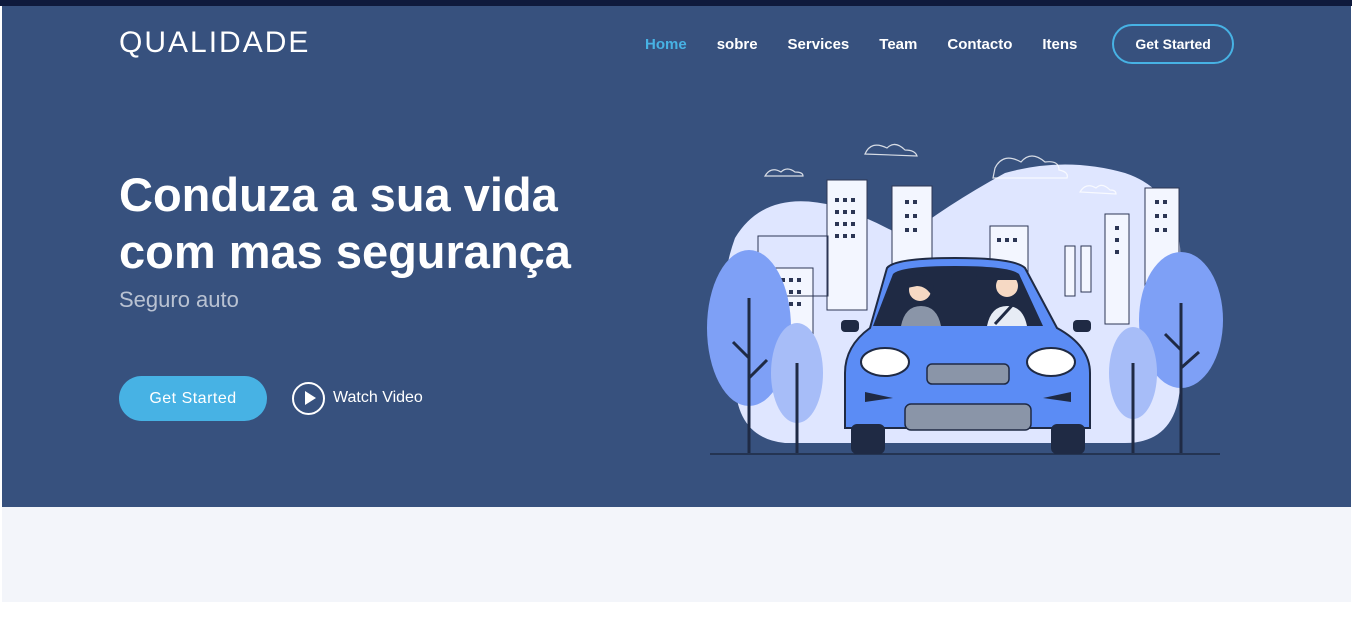 The width and height of the screenshot is (1352, 620). I want to click on hero-get-started-button: Get Started, so click(193, 398).